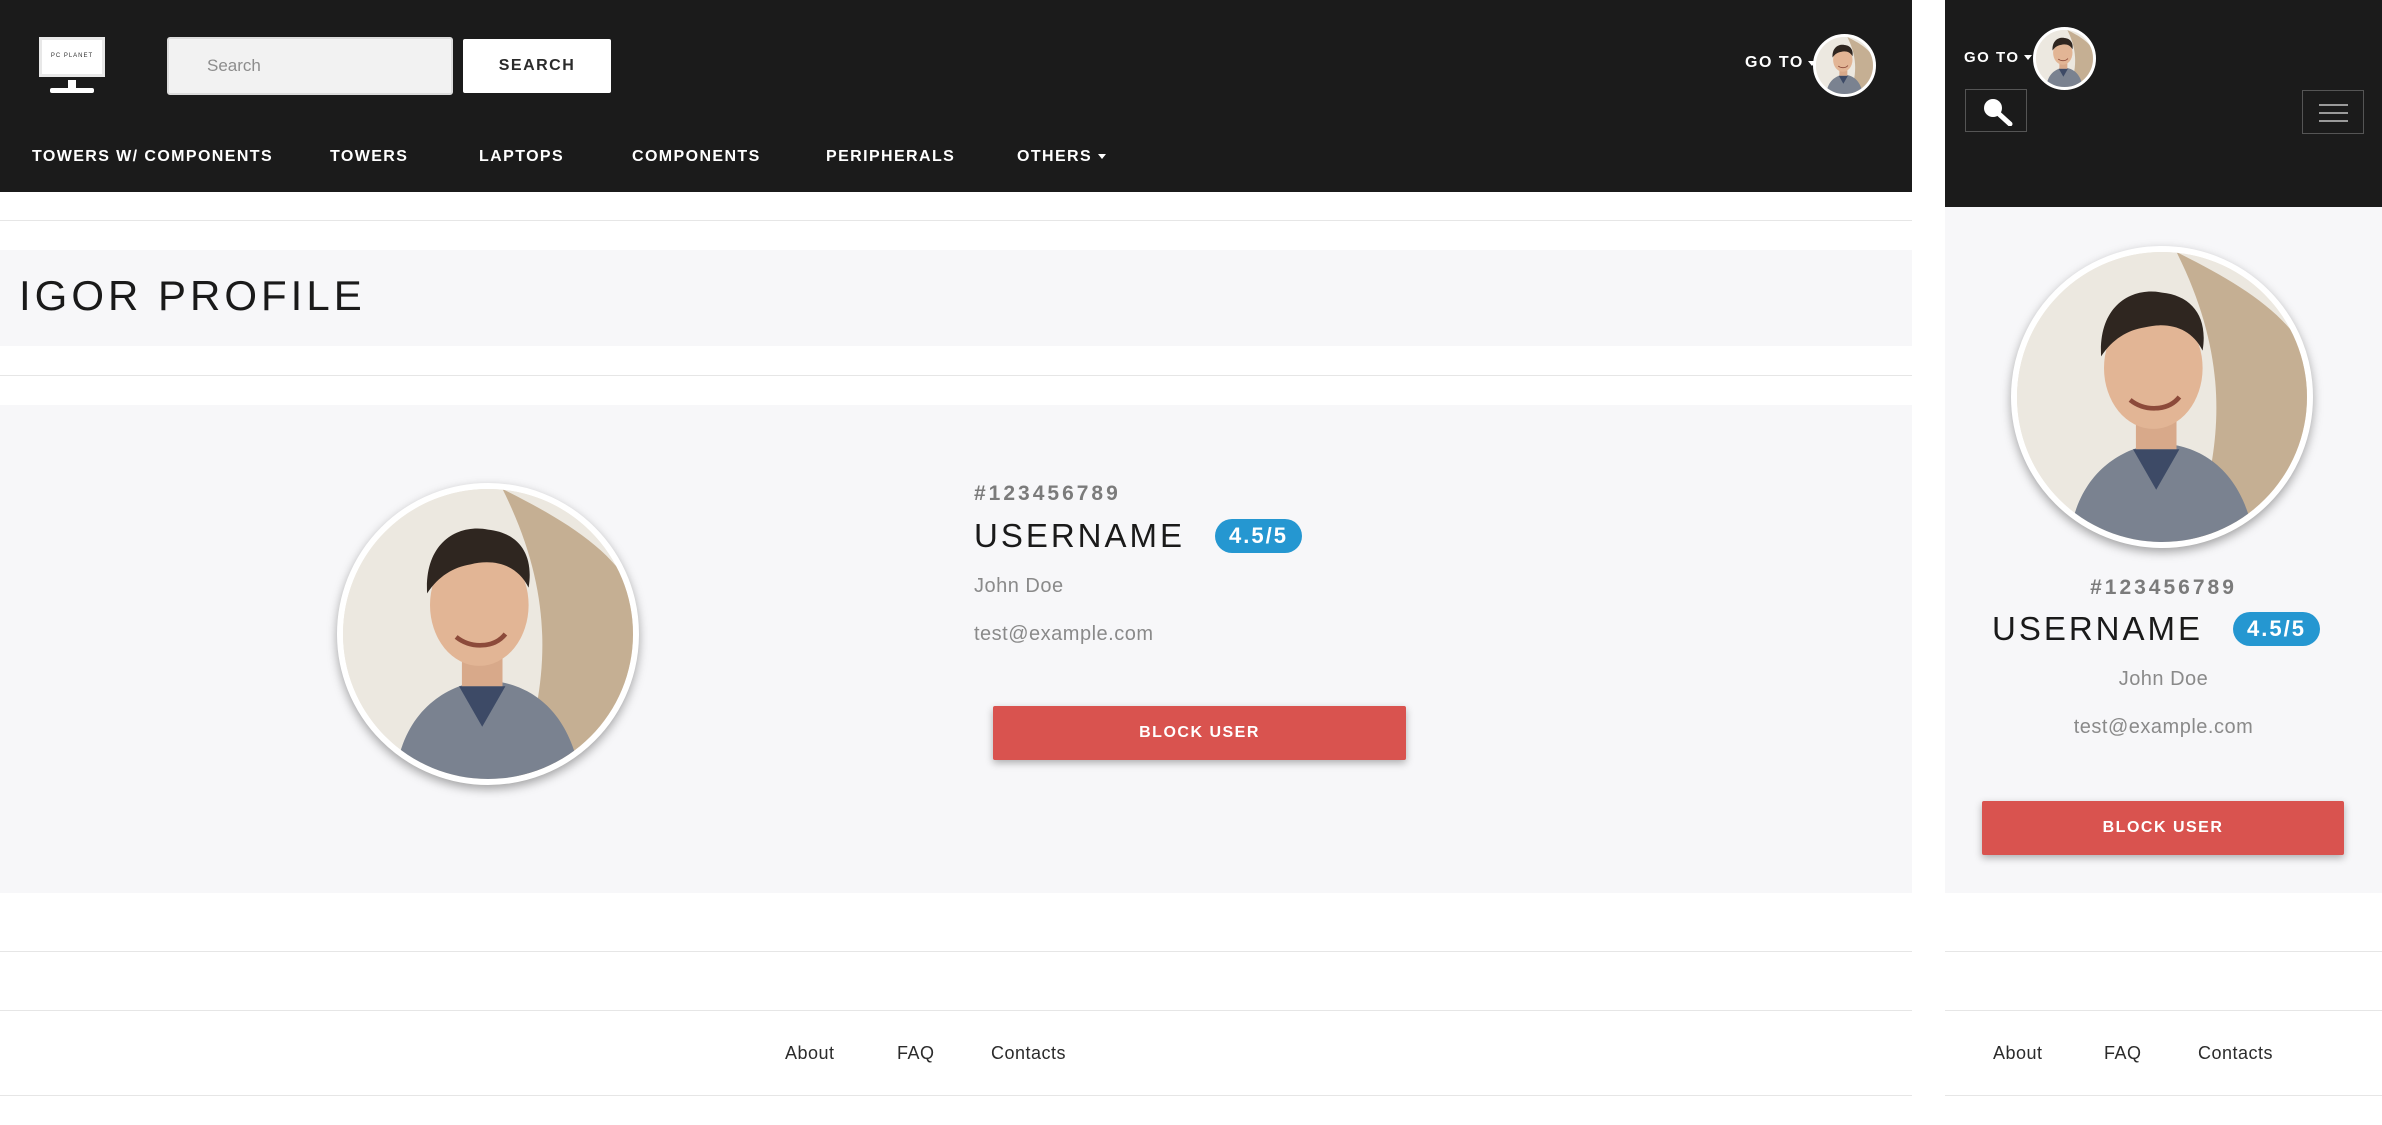  What do you see at coordinates (956, 298) in the screenshot?
I see `title-band: IGOR PROFILE` at bounding box center [956, 298].